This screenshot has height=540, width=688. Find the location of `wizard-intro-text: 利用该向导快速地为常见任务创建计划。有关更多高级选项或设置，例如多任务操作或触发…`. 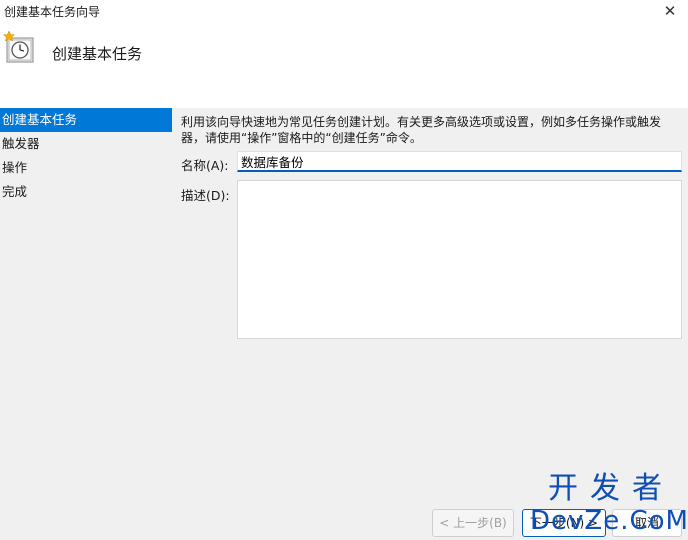

wizard-intro-text: 利用该向导快速地为常见任务创建计划。有关更多高级选项或设置，例如多任务操作或触发… is located at coordinates (421, 130).